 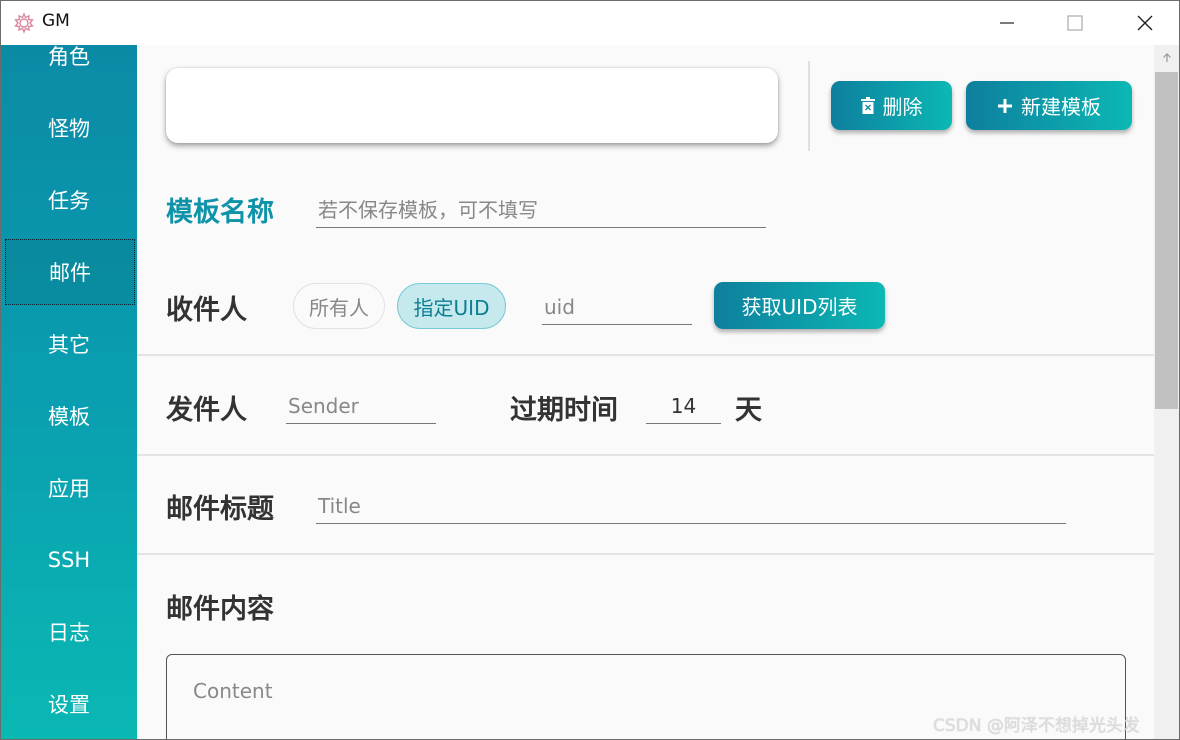 What do you see at coordinates (564, 410) in the screenshot?
I see `expiry-label: 过期时间` at bounding box center [564, 410].